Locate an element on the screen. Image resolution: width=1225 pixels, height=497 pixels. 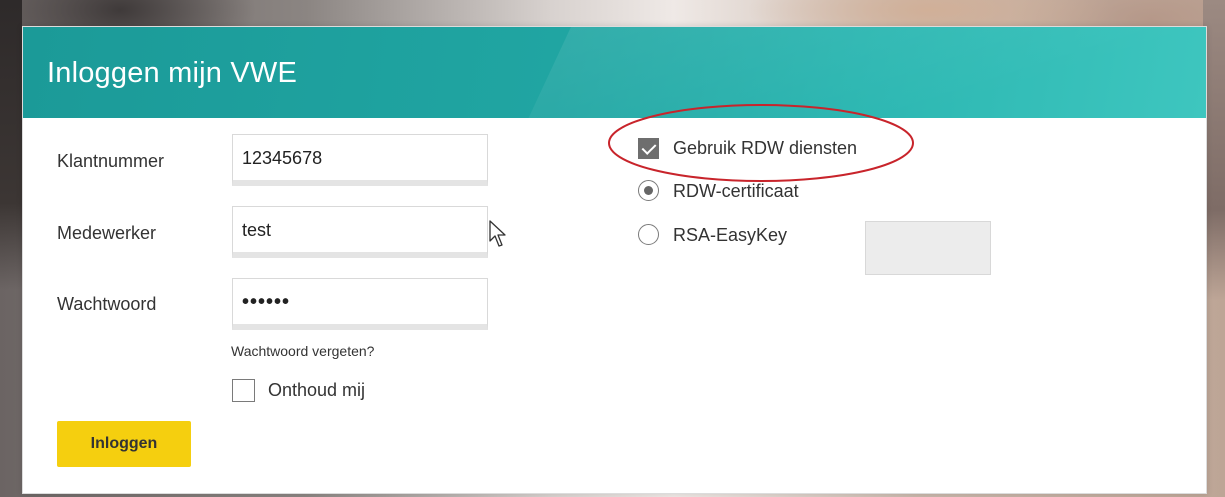
mouse-cursor-icon is located at coordinates (497, 233).